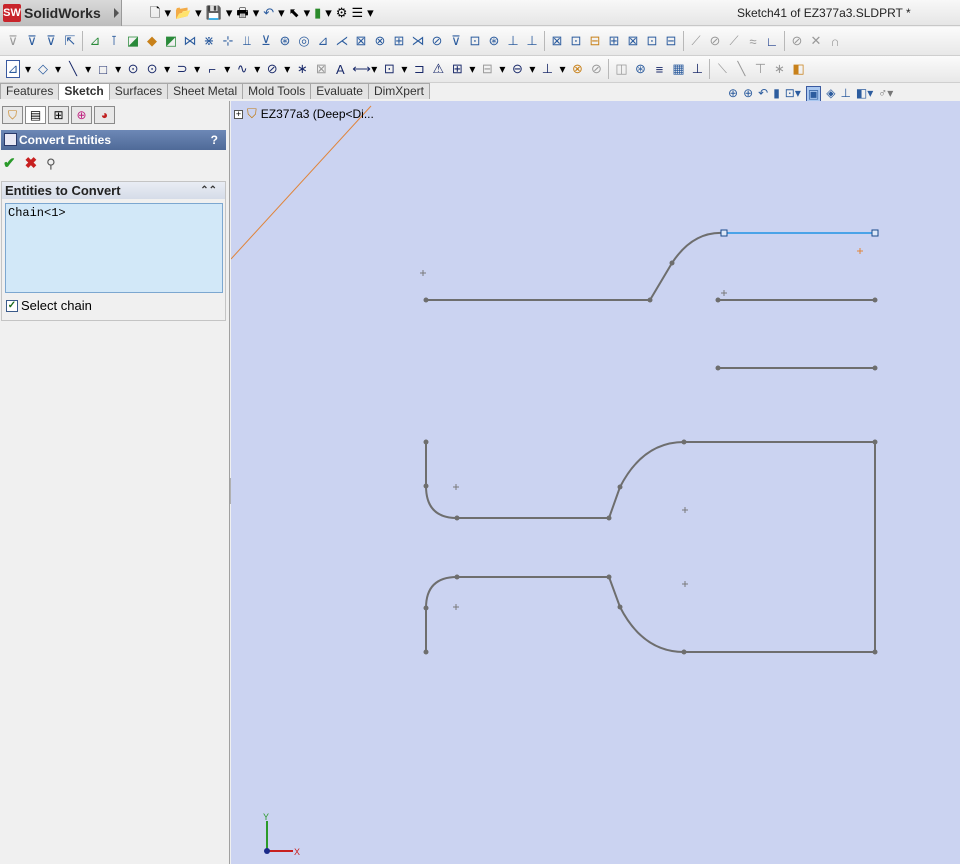 The height and width of the screenshot is (864, 960). I want to click on zoom-area-icon: ⊕, so click(748, 94).